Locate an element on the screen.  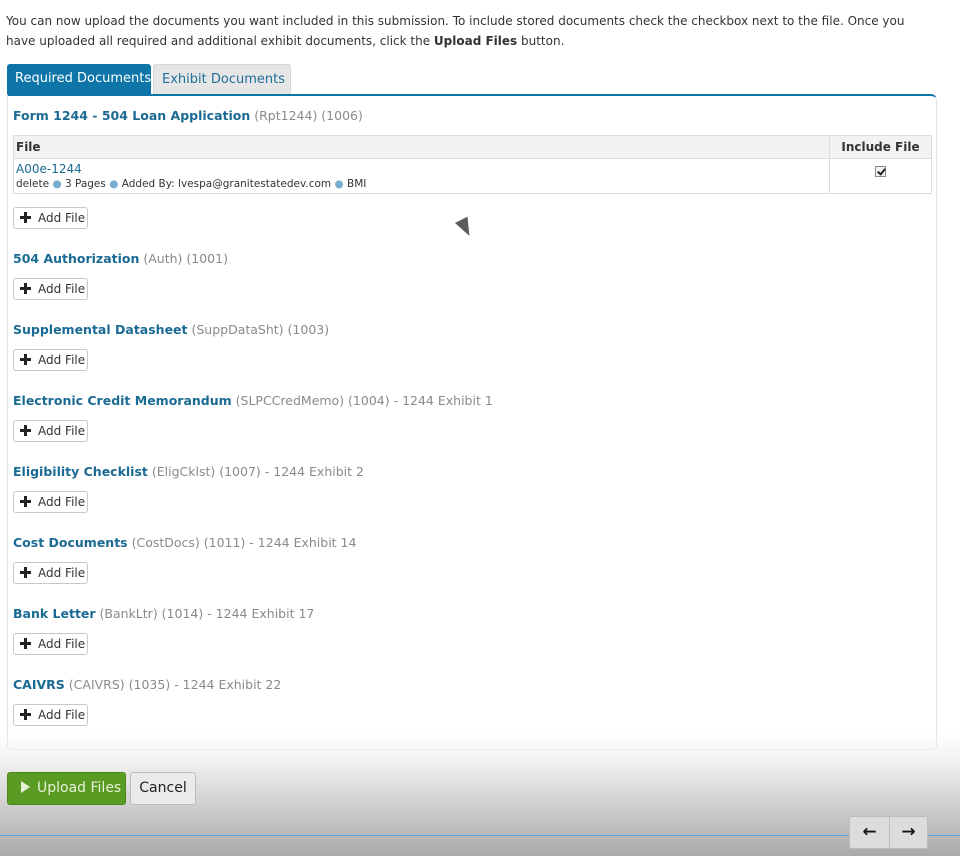
upload-files-button: Upload Files is located at coordinates (66, 788).